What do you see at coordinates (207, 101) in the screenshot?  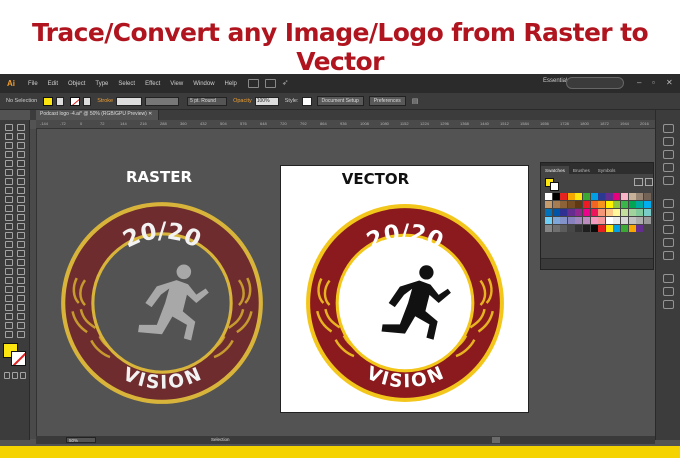 I see `brush-definition-dropdown: 5 pt. Round` at bounding box center [207, 101].